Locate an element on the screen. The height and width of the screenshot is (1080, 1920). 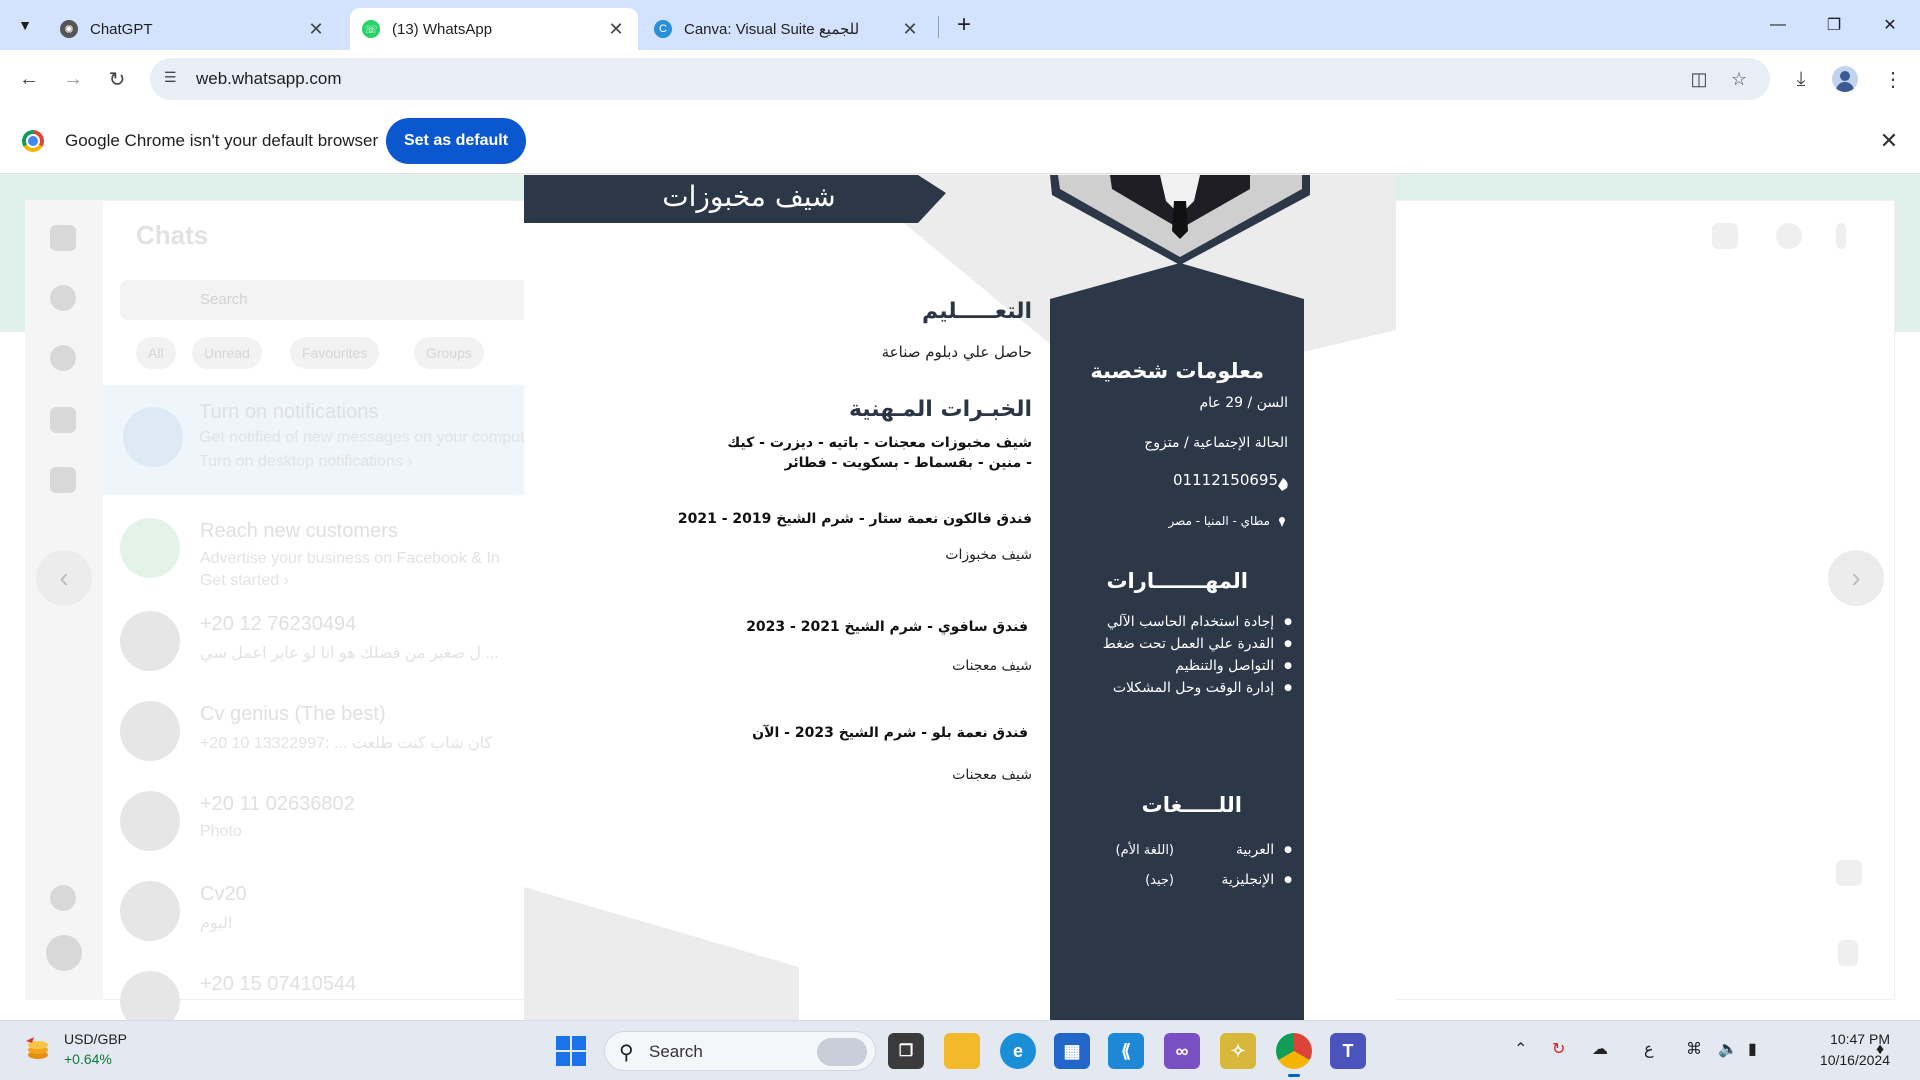
minimize-button: — is located at coordinates (1778, 25).